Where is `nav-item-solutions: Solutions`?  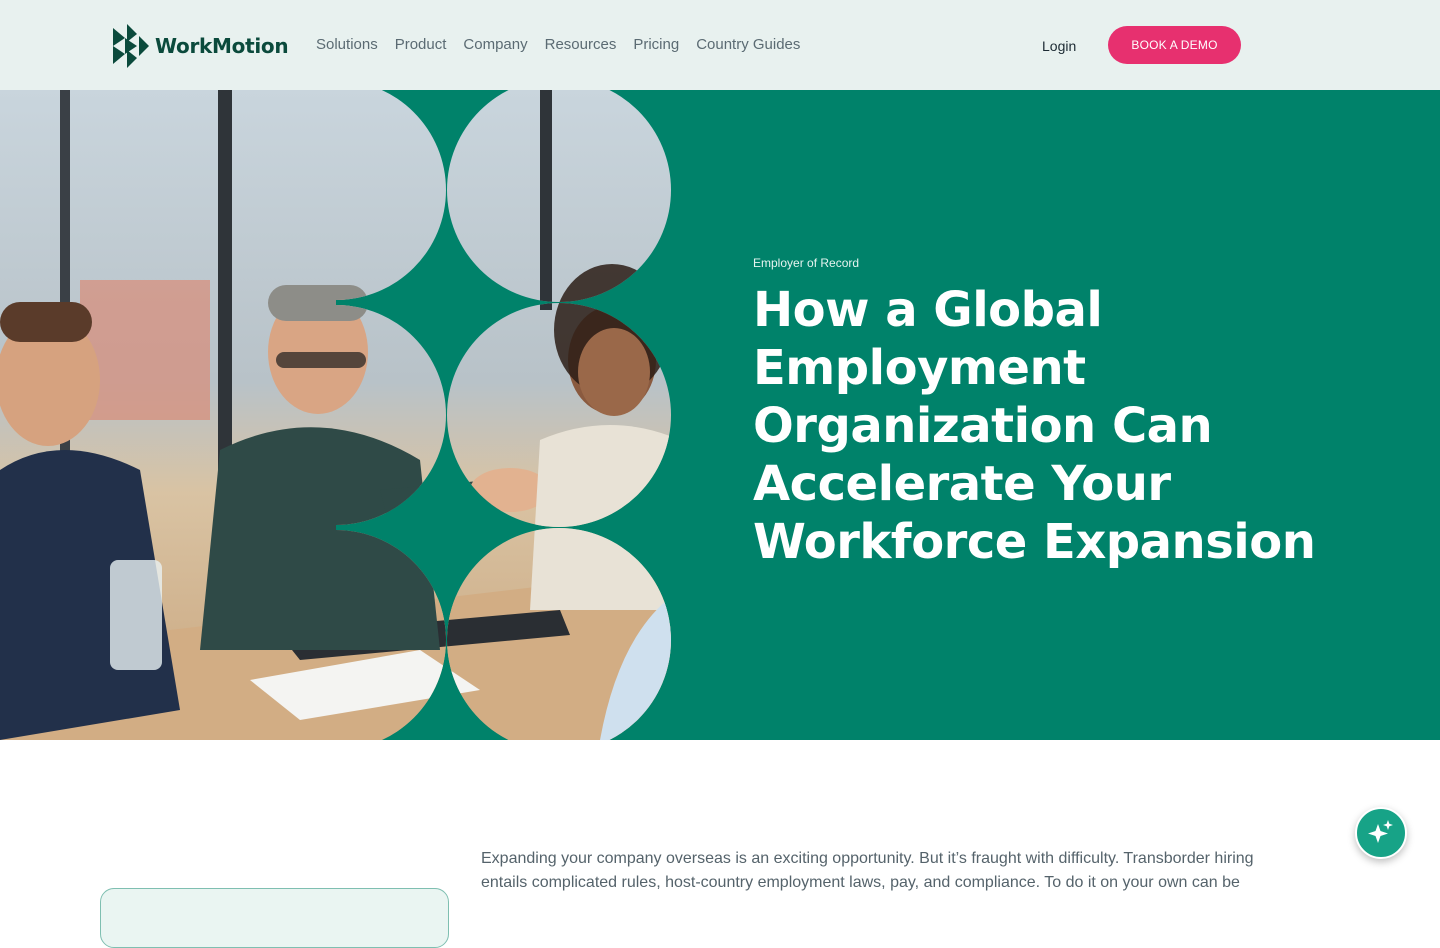 nav-item-solutions: Solutions is located at coordinates (347, 44).